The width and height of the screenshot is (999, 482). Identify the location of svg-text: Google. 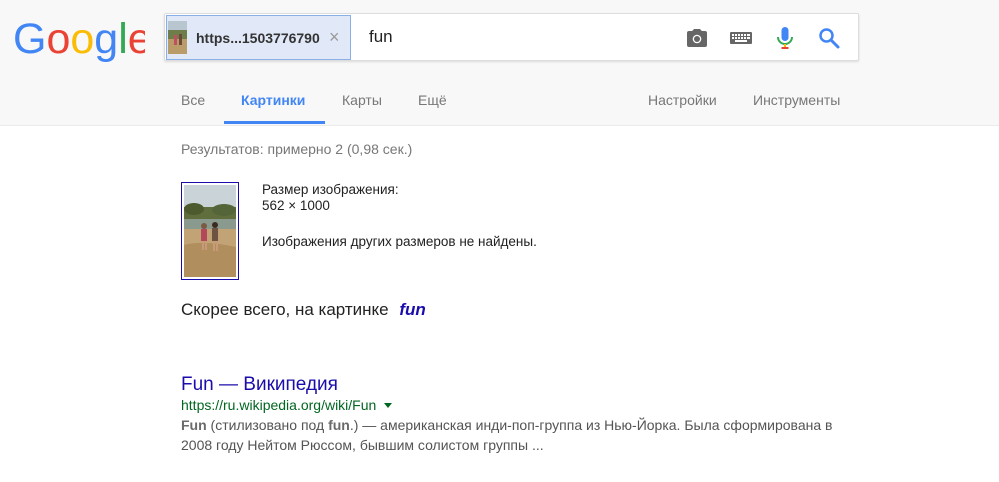
(79, 39).